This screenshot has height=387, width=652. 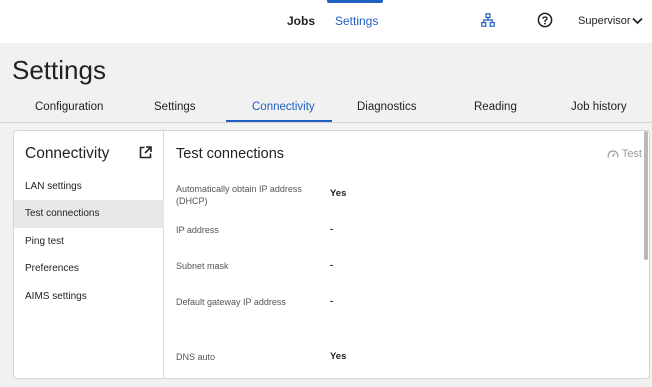 What do you see at coordinates (175, 107) in the screenshot?
I see `tab-settings: Settings` at bounding box center [175, 107].